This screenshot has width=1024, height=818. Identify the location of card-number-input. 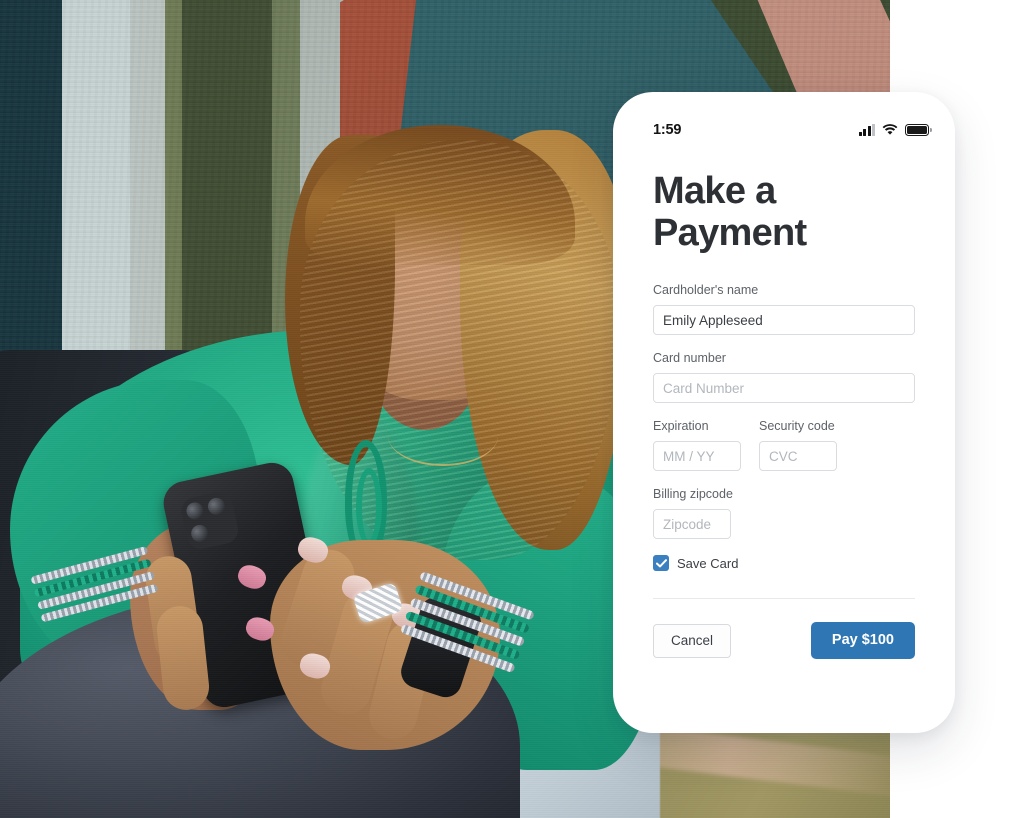
(784, 388).